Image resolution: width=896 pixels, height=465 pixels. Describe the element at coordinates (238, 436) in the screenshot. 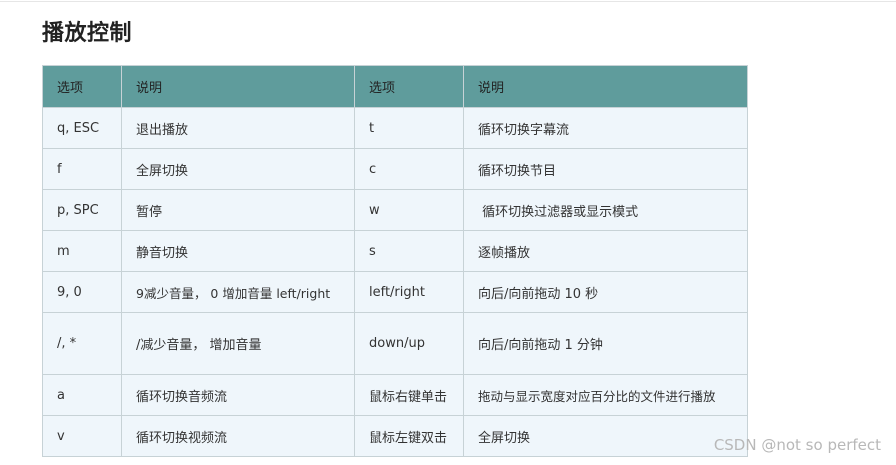

I see `table-cell: 循环切换视频流` at that location.